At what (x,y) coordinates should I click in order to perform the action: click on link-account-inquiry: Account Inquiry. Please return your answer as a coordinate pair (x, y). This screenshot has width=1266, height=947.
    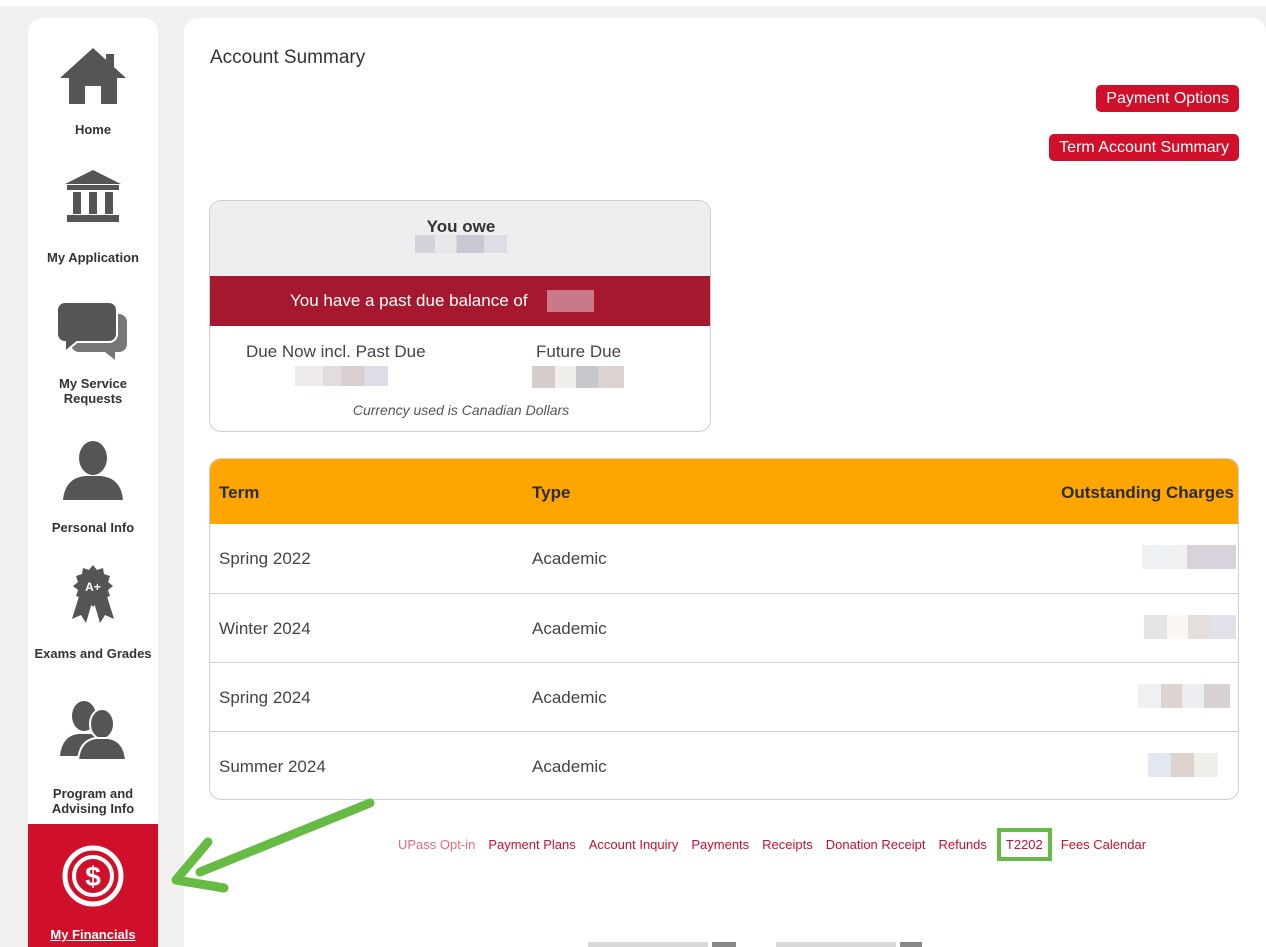
    Looking at the image, I should click on (634, 844).